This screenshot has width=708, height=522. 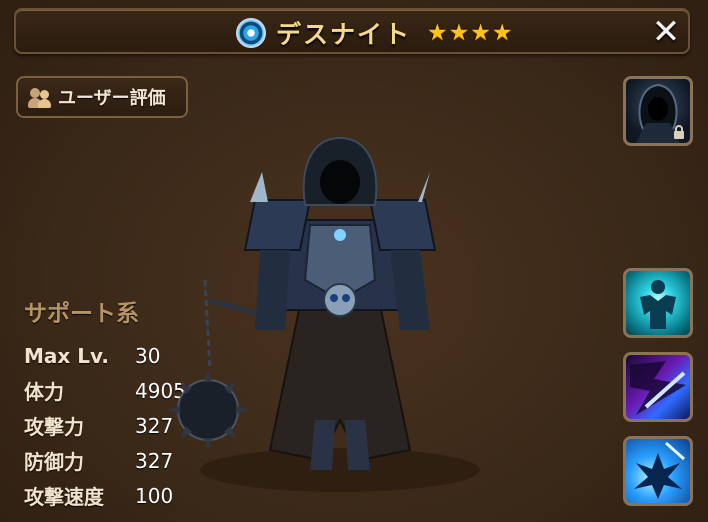 What do you see at coordinates (40, 97) in the screenshot?
I see `users-icon` at bounding box center [40, 97].